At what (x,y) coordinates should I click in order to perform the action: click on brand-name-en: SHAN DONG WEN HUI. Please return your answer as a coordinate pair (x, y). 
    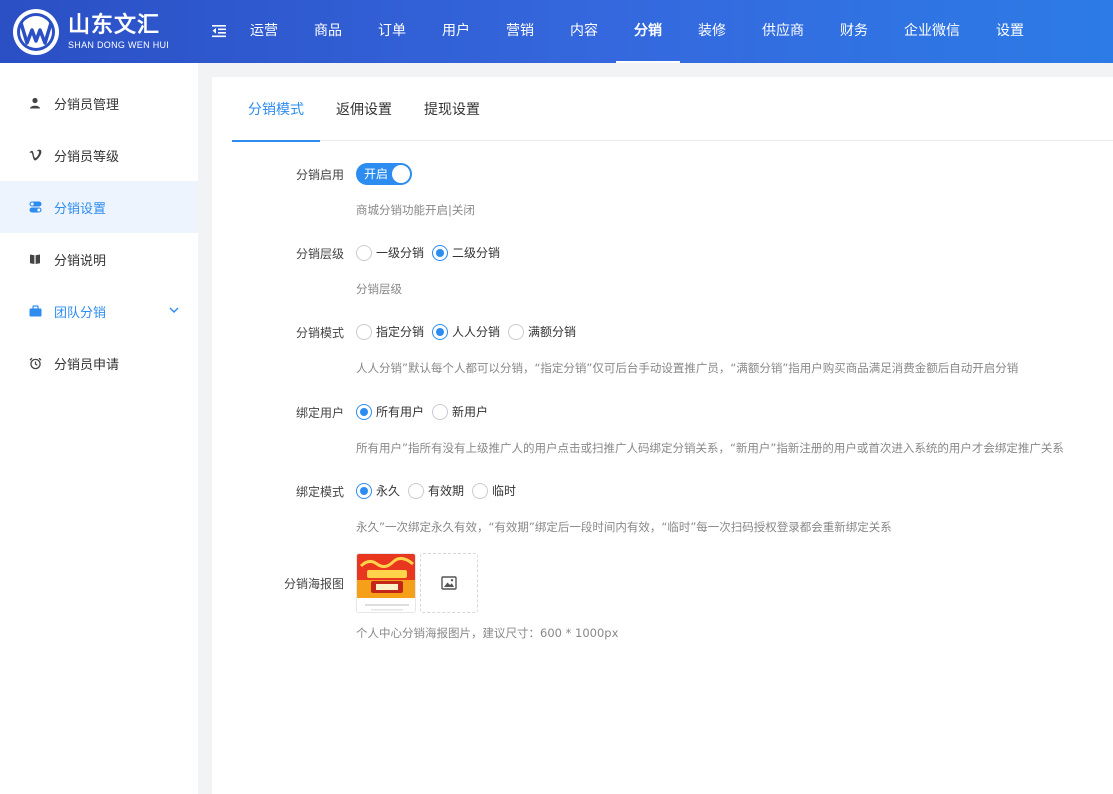
    Looking at the image, I should click on (119, 45).